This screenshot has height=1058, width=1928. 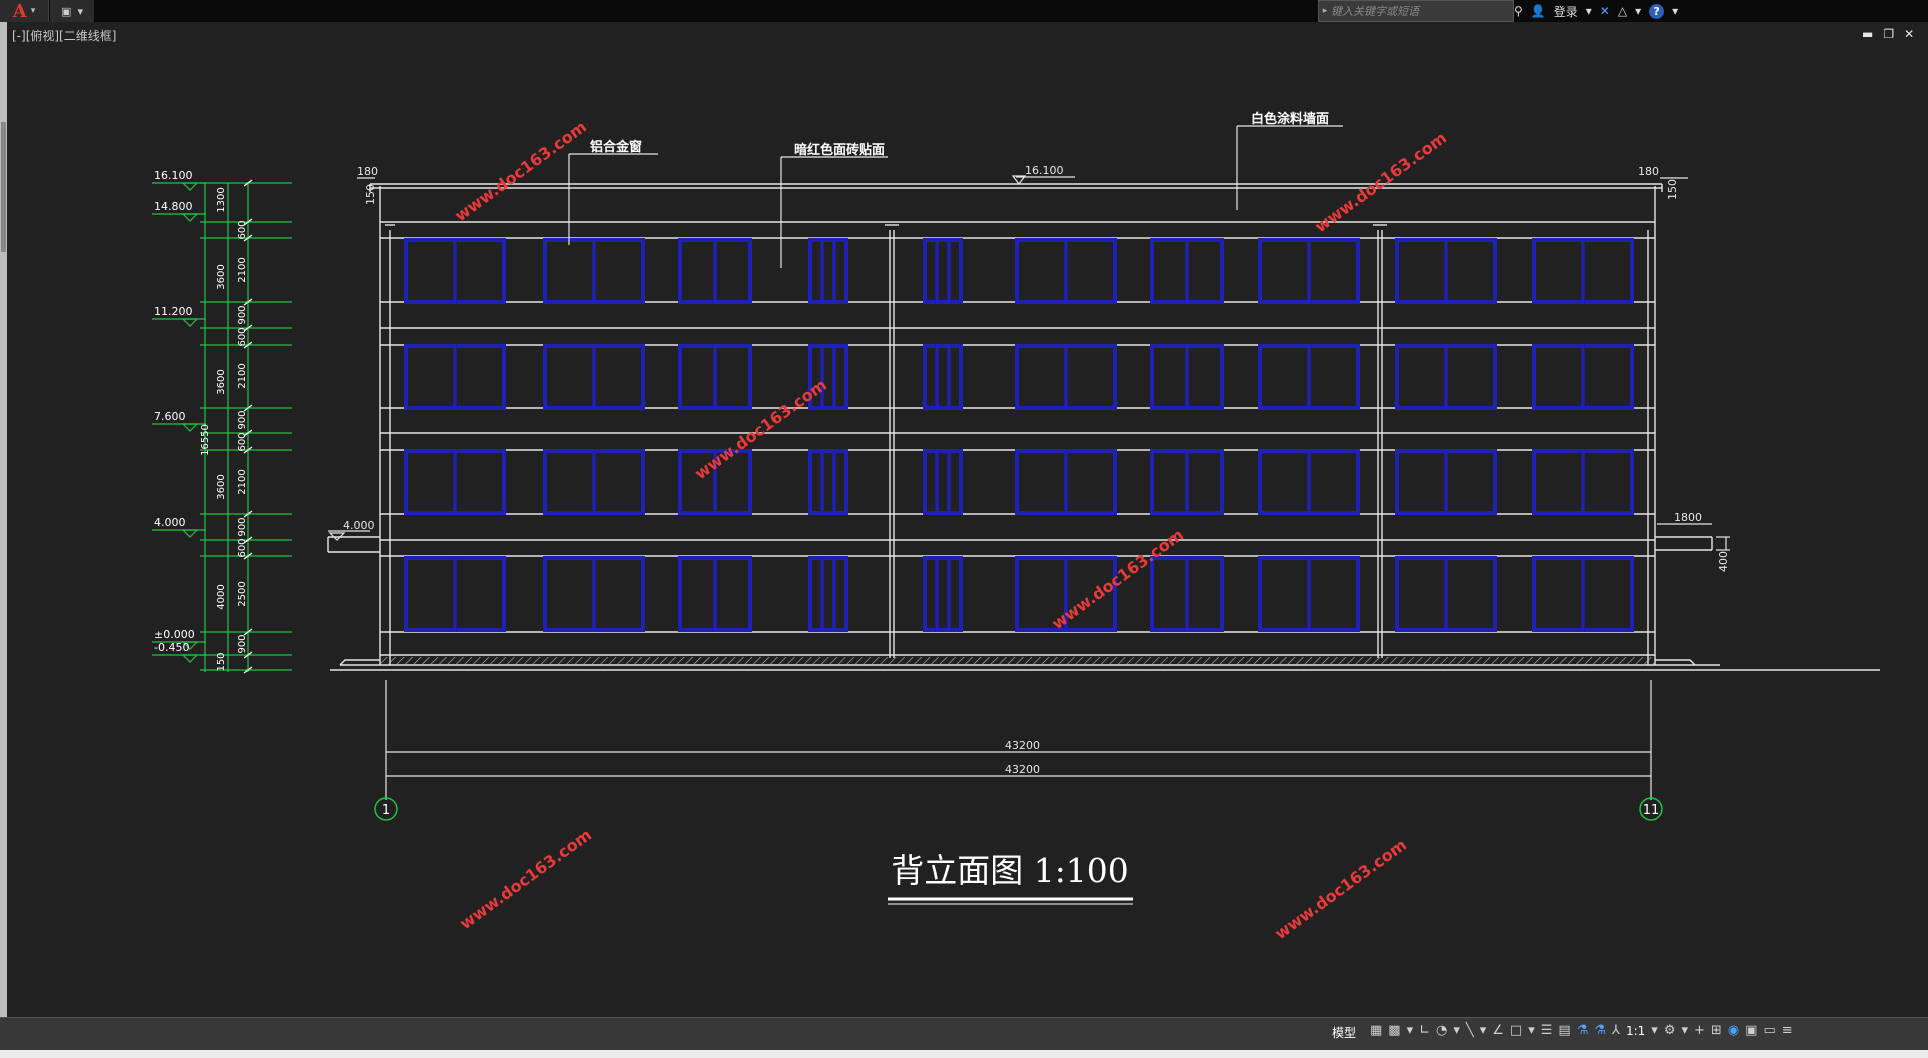 I want to click on clean-screen-icon: ▭, so click(x=1769, y=1030).